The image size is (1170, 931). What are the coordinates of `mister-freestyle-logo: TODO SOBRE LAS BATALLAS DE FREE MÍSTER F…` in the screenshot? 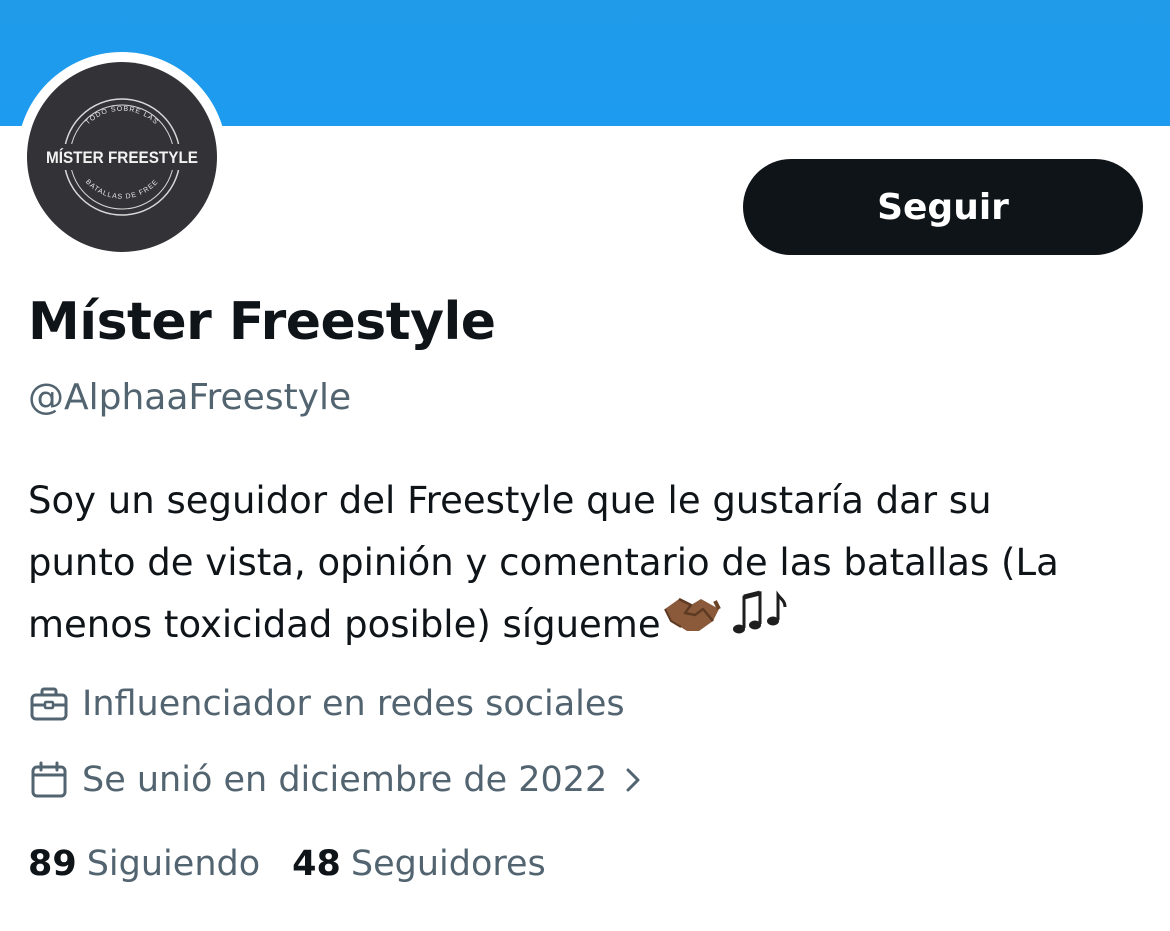 It's located at (122, 157).